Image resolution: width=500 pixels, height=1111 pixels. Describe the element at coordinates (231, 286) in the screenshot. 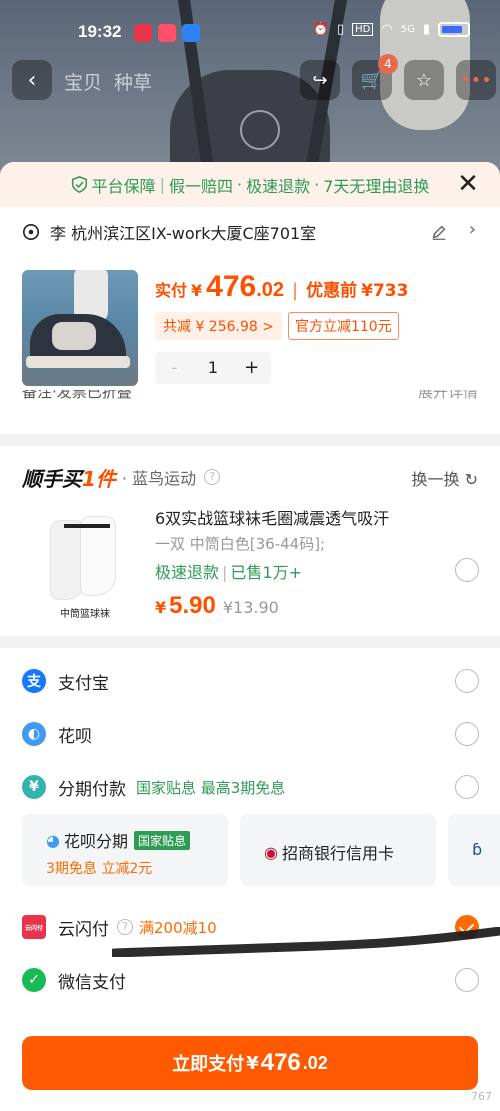

I see `price-integer: 476` at that location.